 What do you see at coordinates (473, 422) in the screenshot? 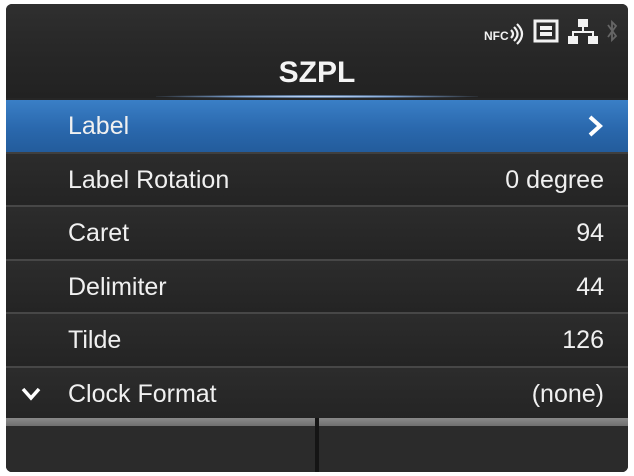
I see `softkey-right-indicator` at bounding box center [473, 422].